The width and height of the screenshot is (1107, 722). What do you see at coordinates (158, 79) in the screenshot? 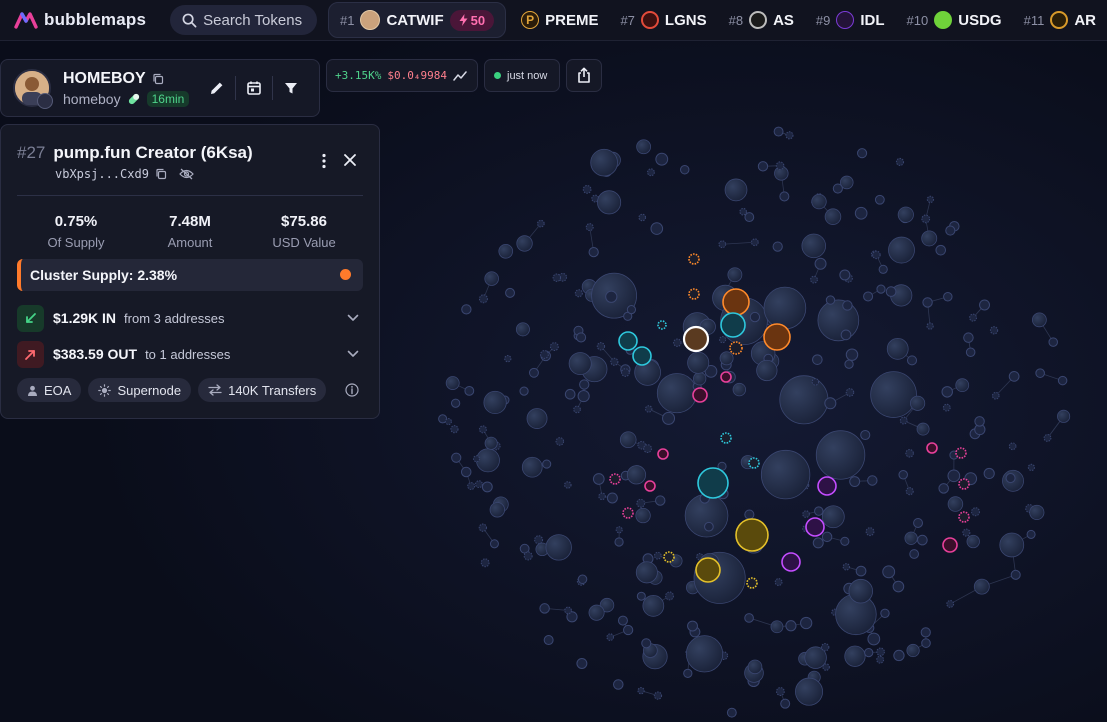
I see `copy-icon` at bounding box center [158, 79].